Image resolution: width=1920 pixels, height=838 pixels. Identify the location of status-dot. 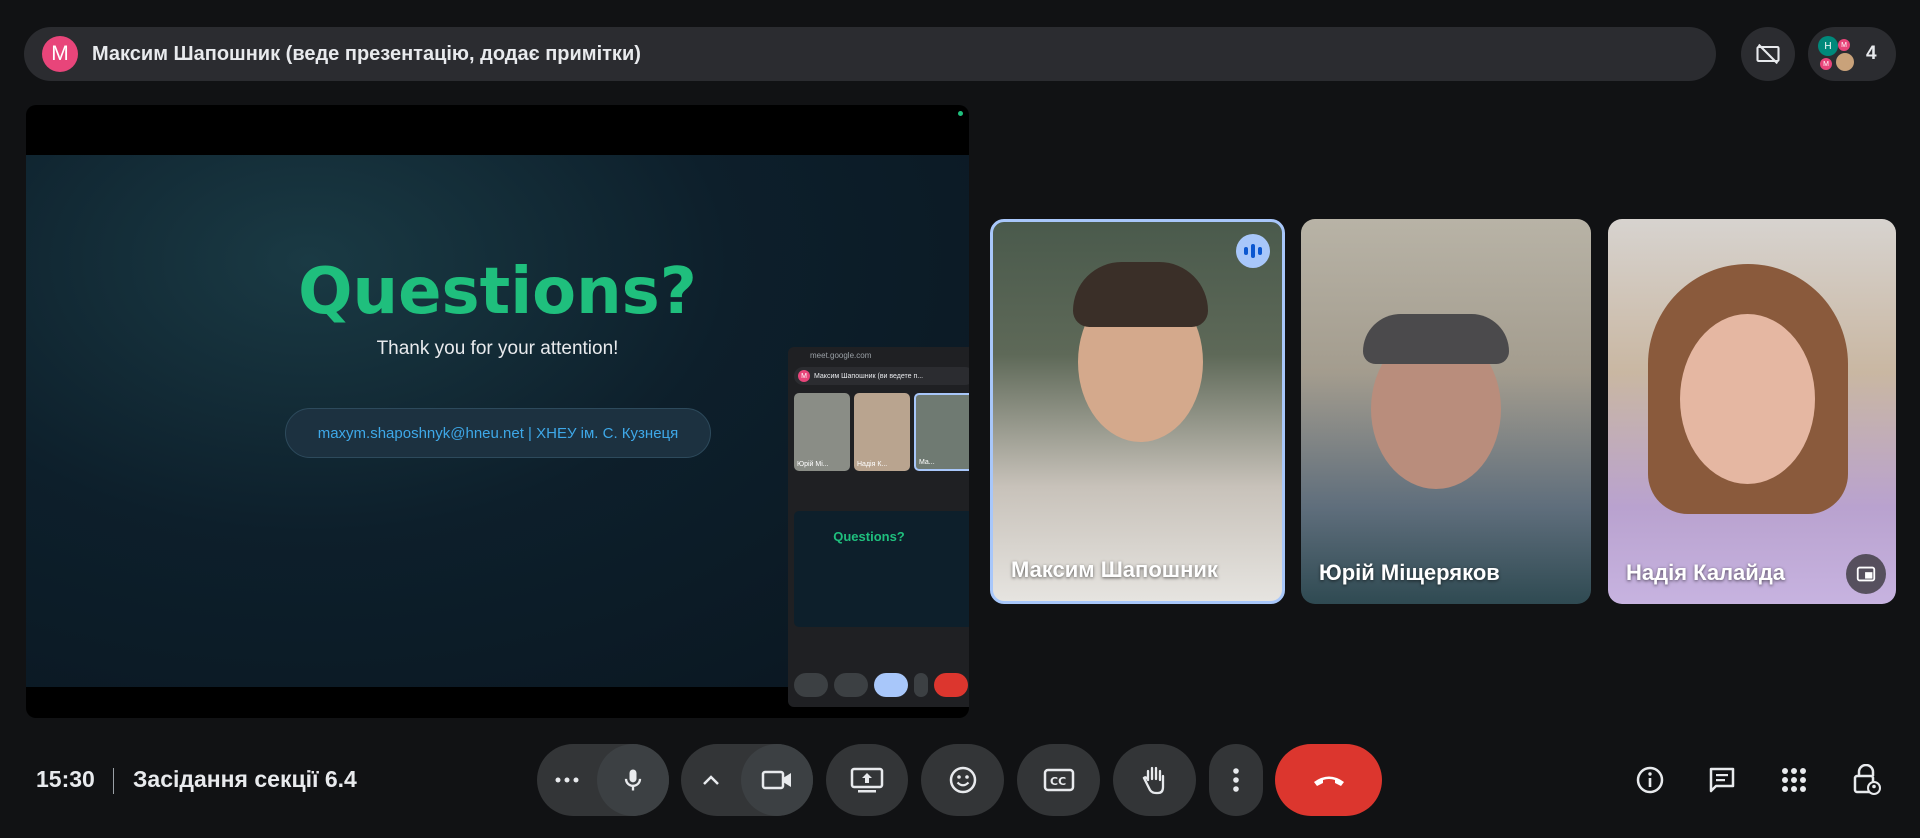
(960, 113).